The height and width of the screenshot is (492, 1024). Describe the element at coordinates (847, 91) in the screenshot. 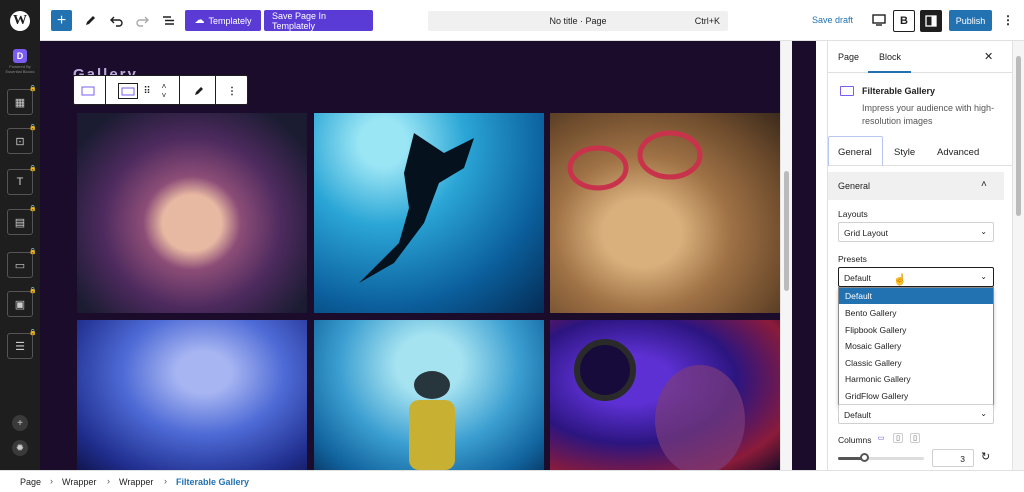

I see `filterable-gallery-icon` at that location.